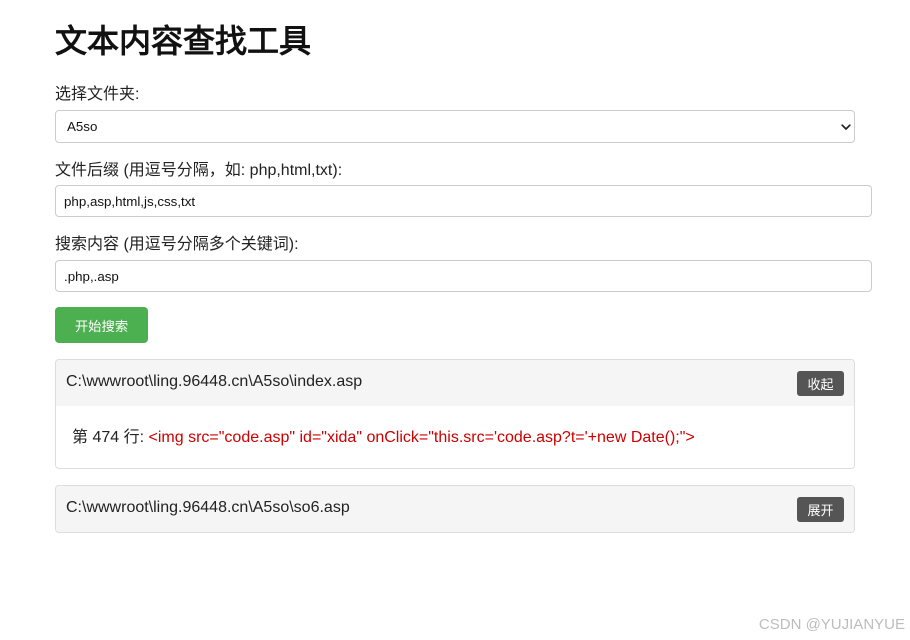 Image resolution: width=910 pixels, height=640 pixels. Describe the element at coordinates (108, 437) in the screenshot. I see `match-line-number: 第 474 行:` at that location.